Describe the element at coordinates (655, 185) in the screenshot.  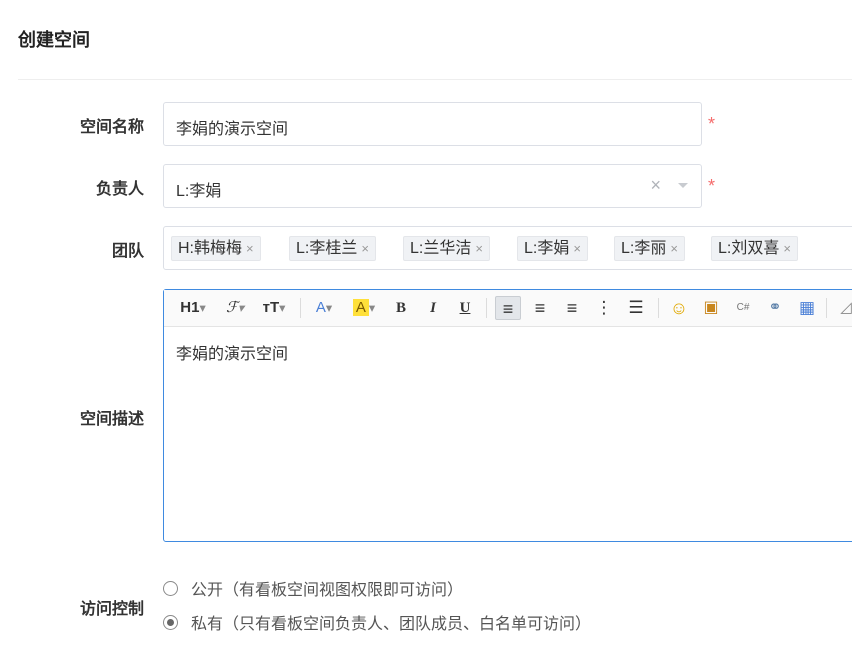
I see `clear-icon: ×` at that location.